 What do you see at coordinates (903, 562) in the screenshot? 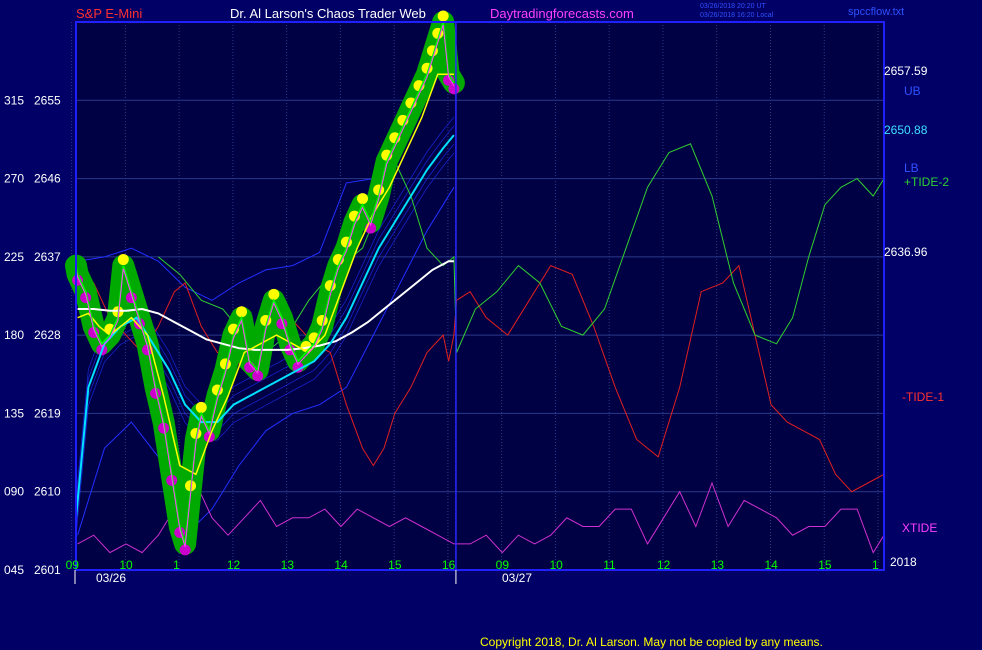
I see `year-label: 2018` at bounding box center [903, 562].